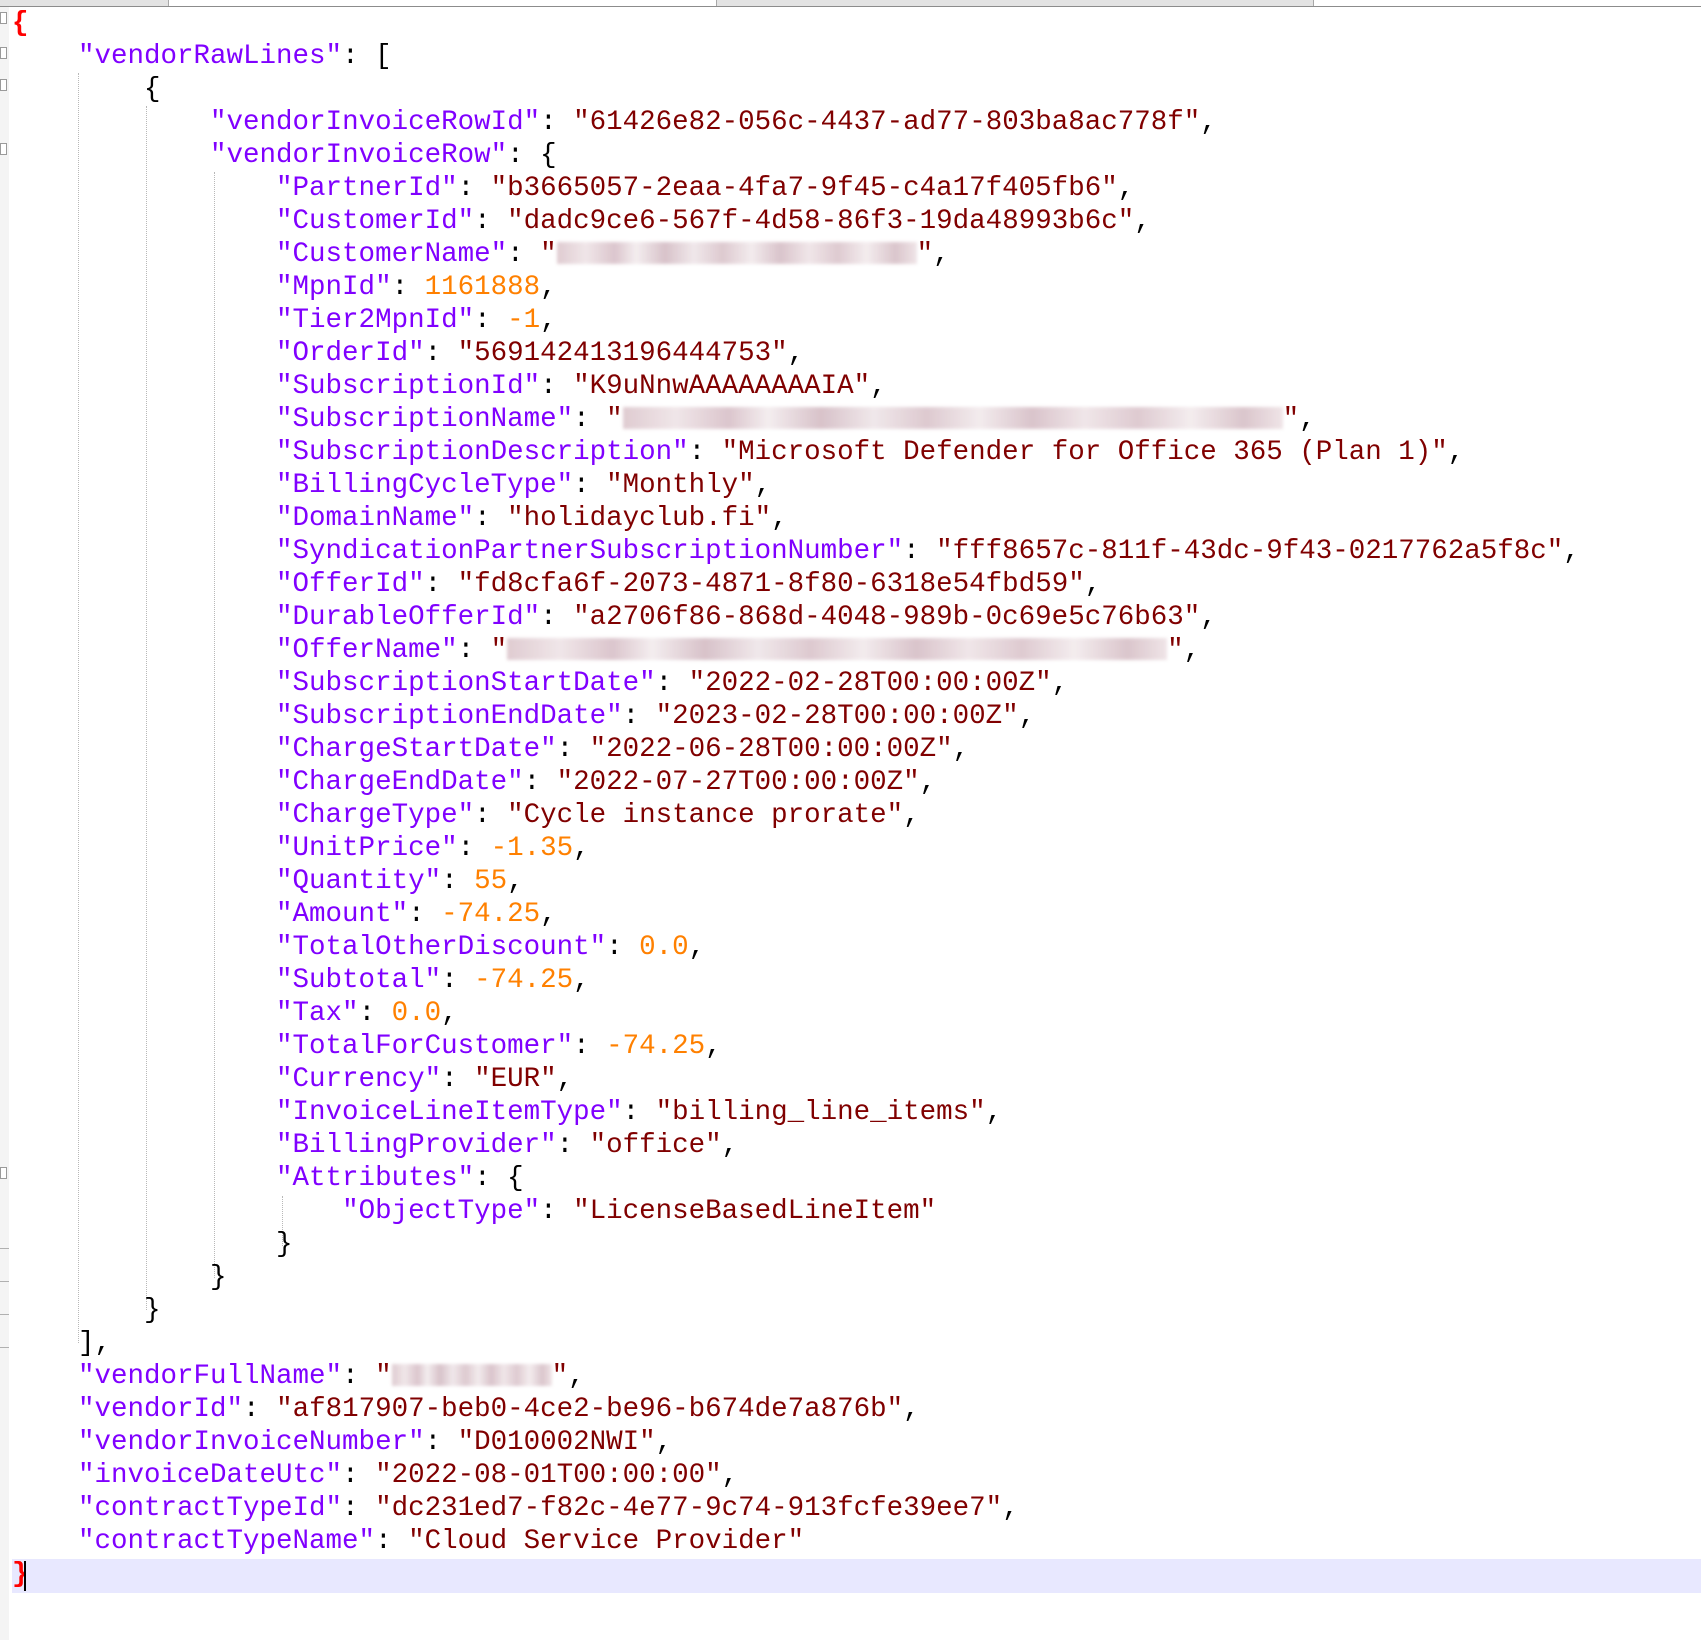 The image size is (1701, 1640). I want to click on close-brace: }, so click(20, 1574).